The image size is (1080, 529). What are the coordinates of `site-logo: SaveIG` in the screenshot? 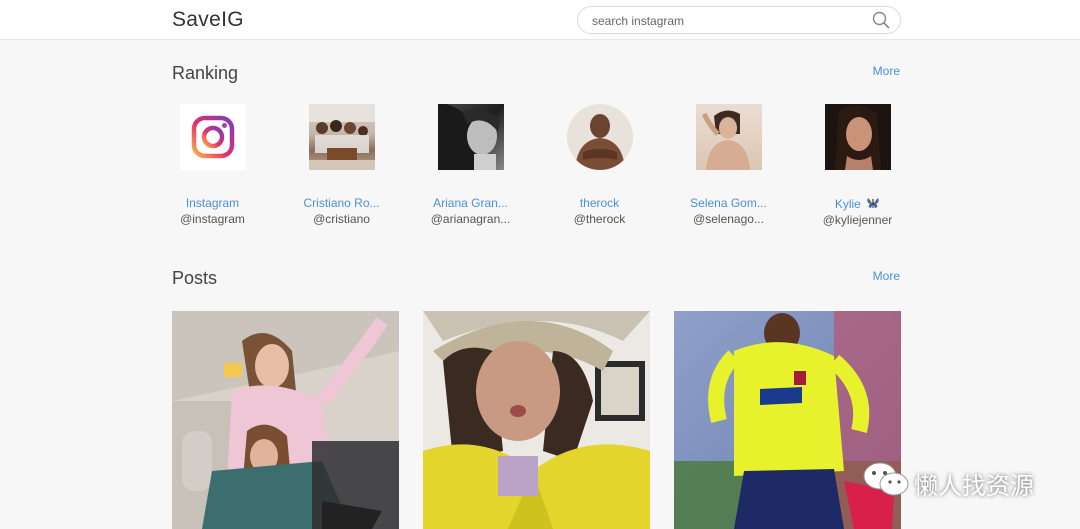 It's located at (208, 20).